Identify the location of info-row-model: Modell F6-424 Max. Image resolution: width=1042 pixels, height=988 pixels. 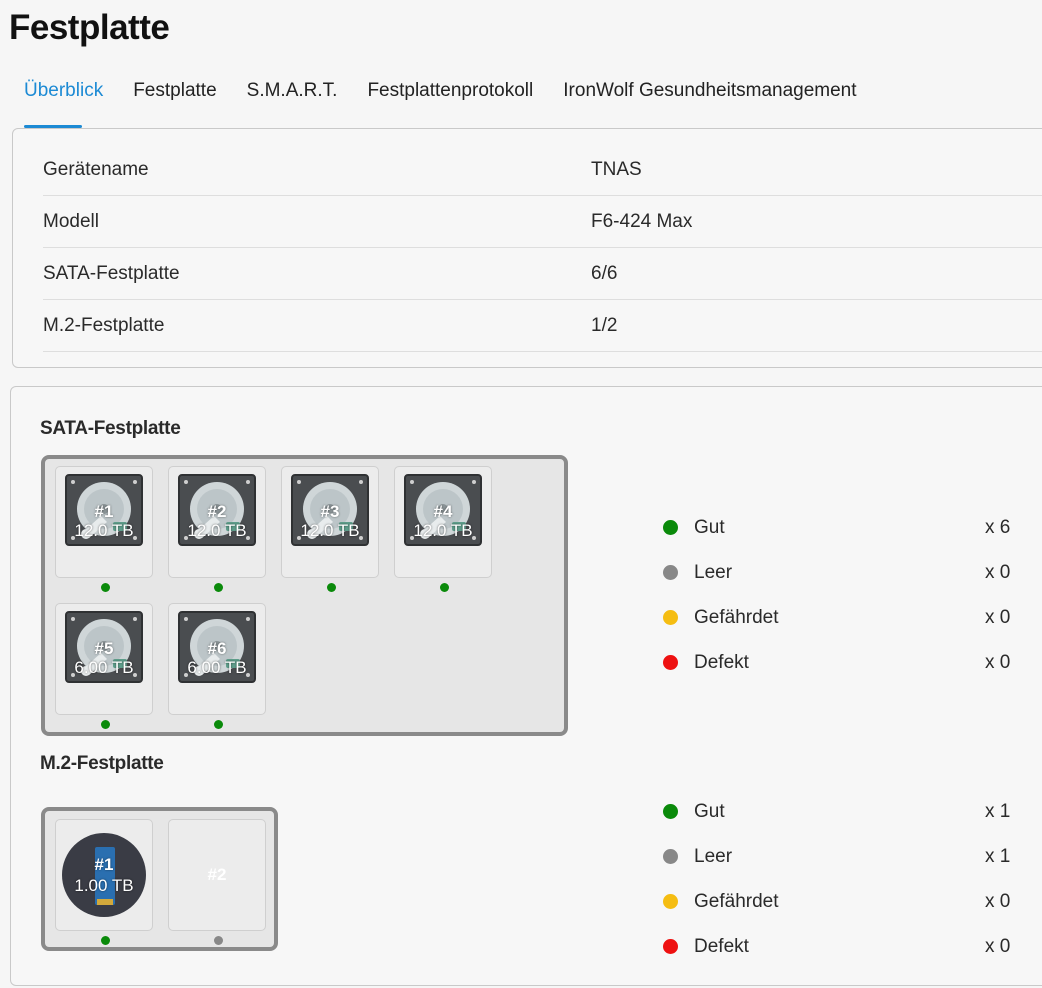
(542, 222).